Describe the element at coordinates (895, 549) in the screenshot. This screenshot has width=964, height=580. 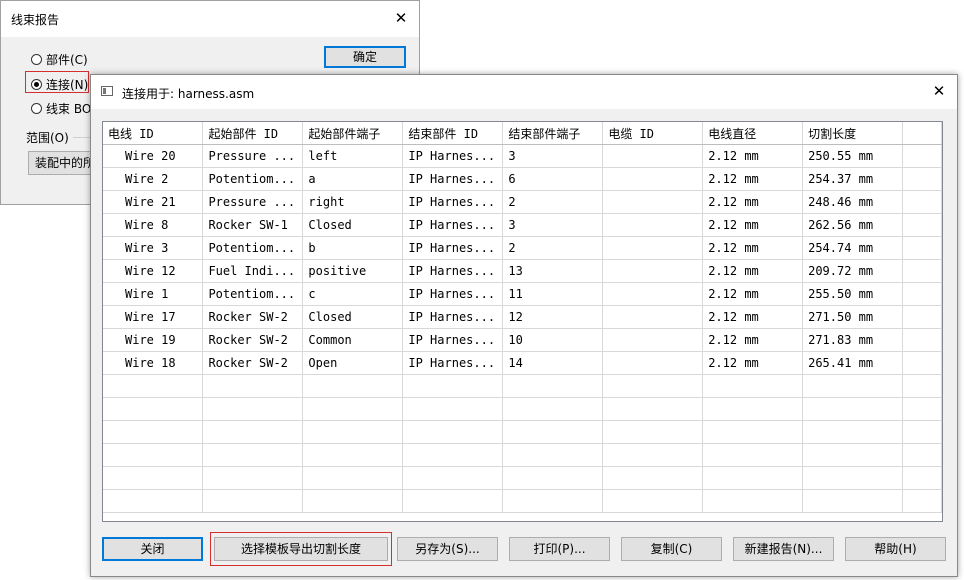
I see `help-button: 帮助(H)` at that location.